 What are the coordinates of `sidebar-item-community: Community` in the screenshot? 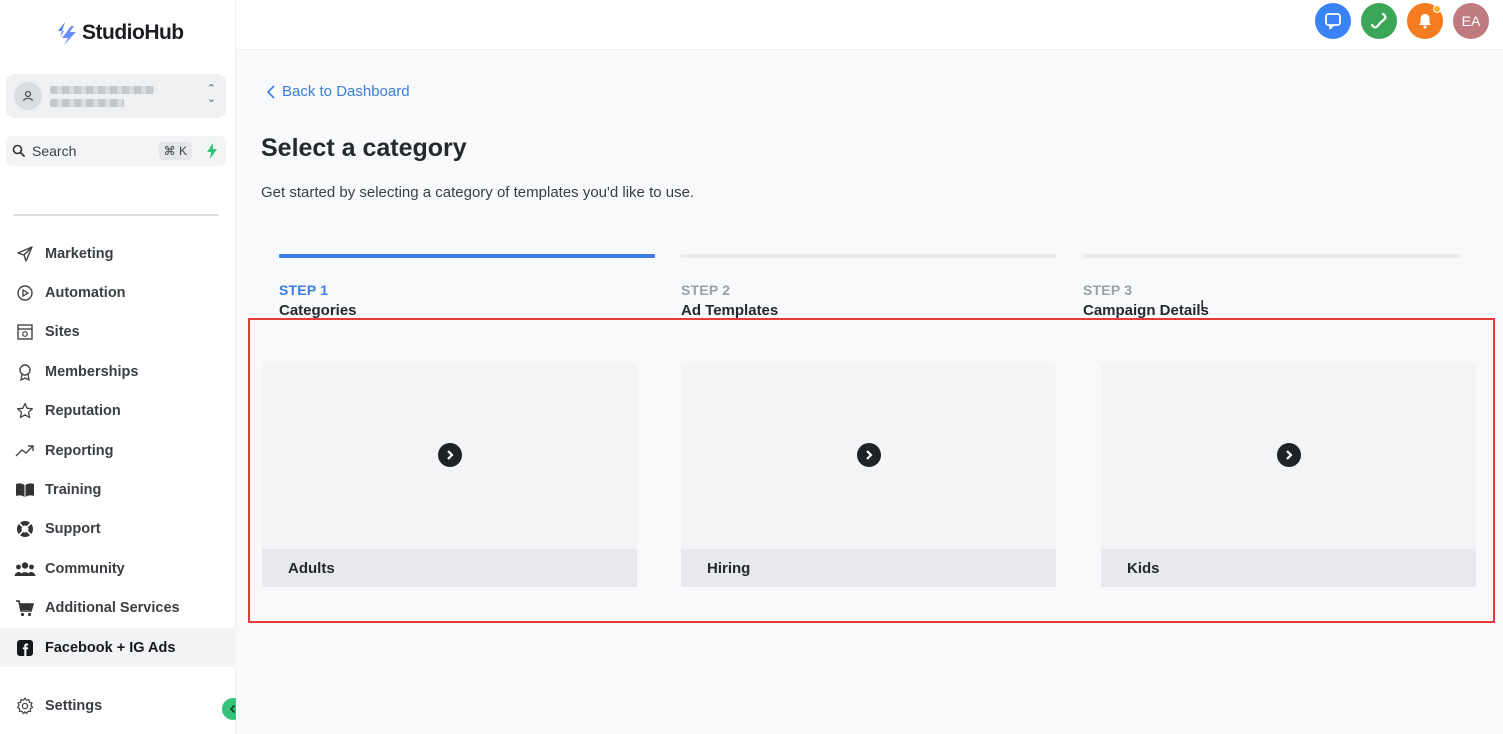 It's located at (118, 568).